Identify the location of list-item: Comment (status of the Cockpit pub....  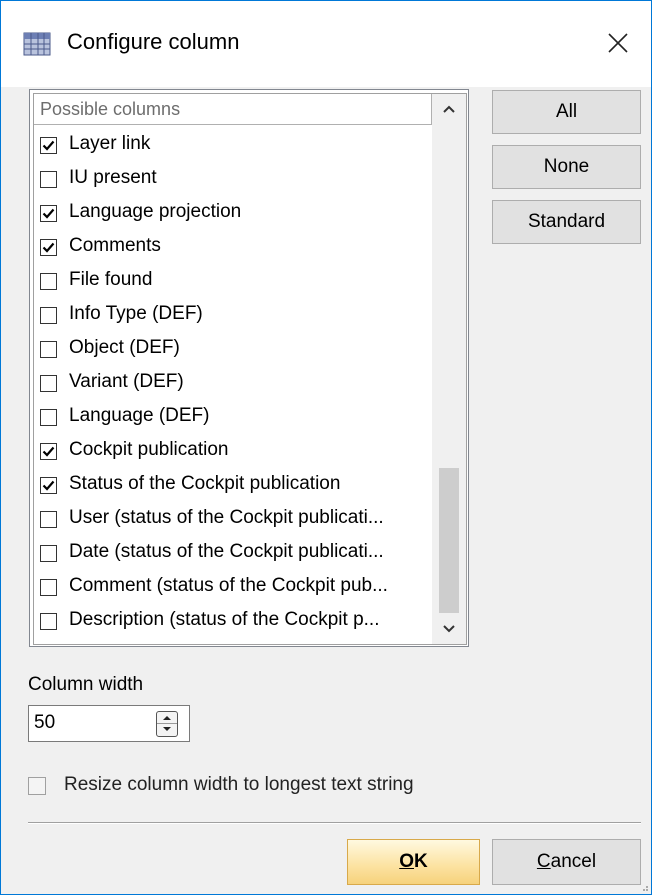
(233, 592).